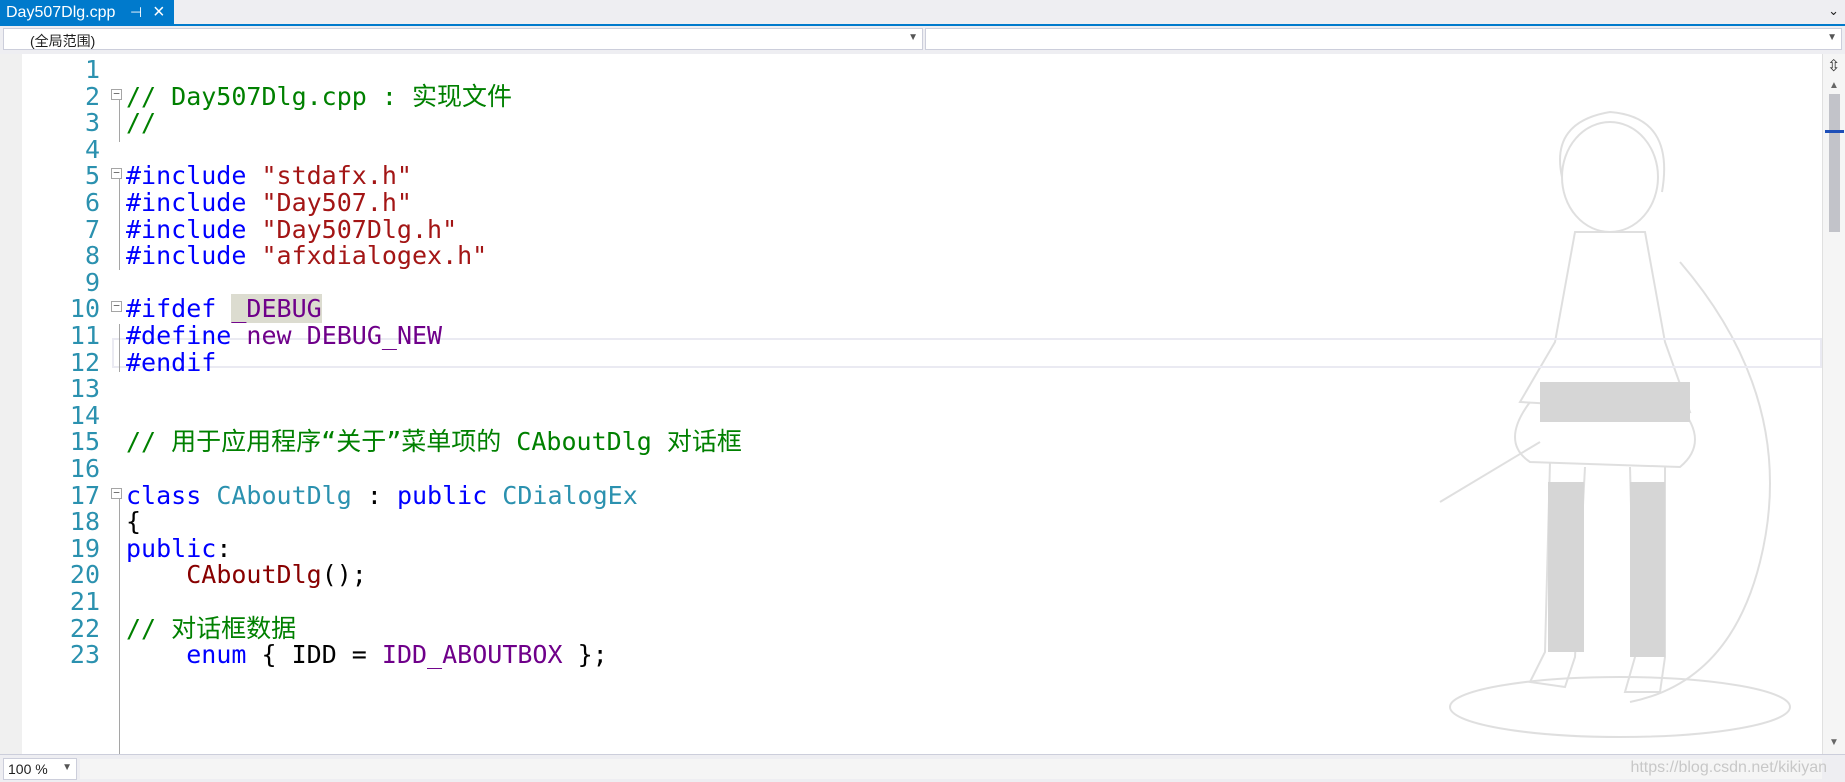 The image size is (1845, 782). Describe the element at coordinates (463, 39) in the screenshot. I see `scope-dropdown: (全局范围) ▼` at that location.